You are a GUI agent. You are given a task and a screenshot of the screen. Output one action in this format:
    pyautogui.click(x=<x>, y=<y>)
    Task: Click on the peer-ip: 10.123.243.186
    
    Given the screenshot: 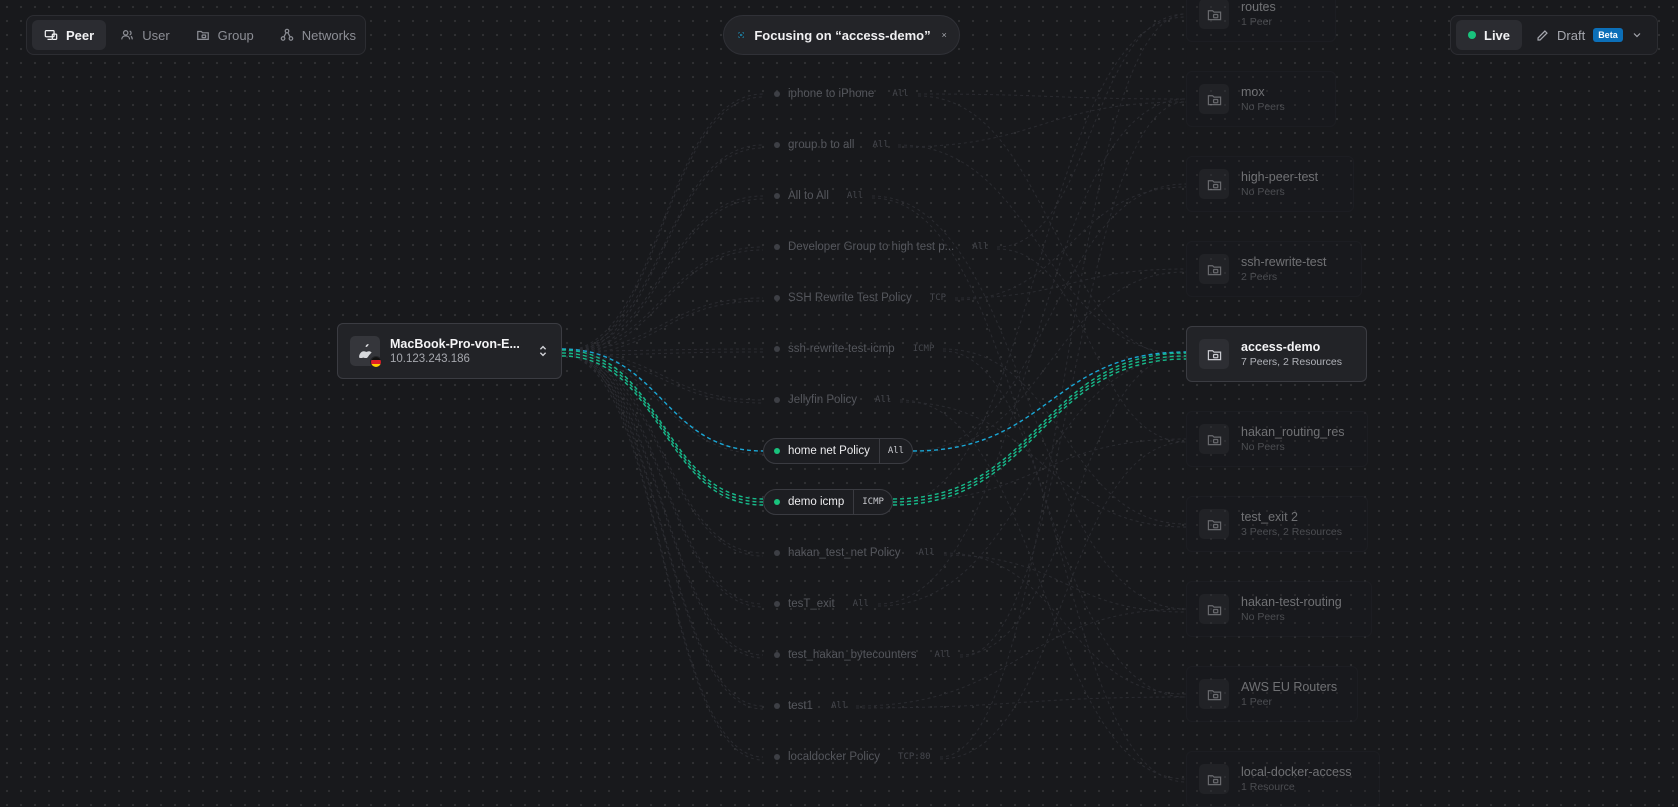 What is the action you would take?
    pyautogui.click(x=430, y=359)
    